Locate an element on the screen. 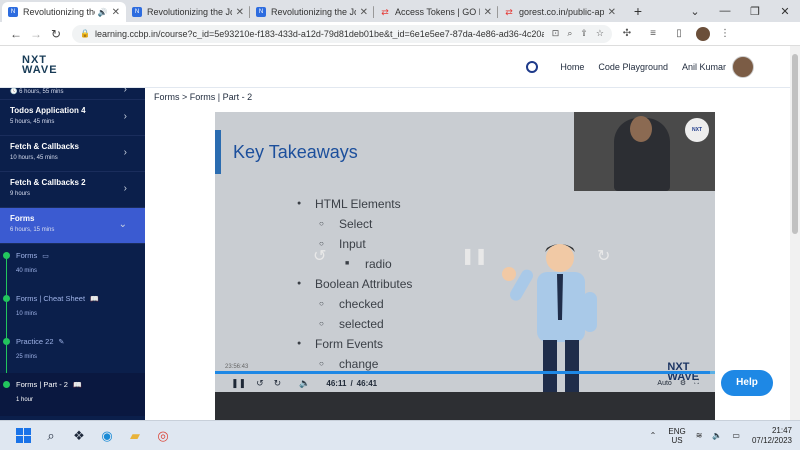  fullscreen-icon: ⛶ is located at coordinates (696, 383).